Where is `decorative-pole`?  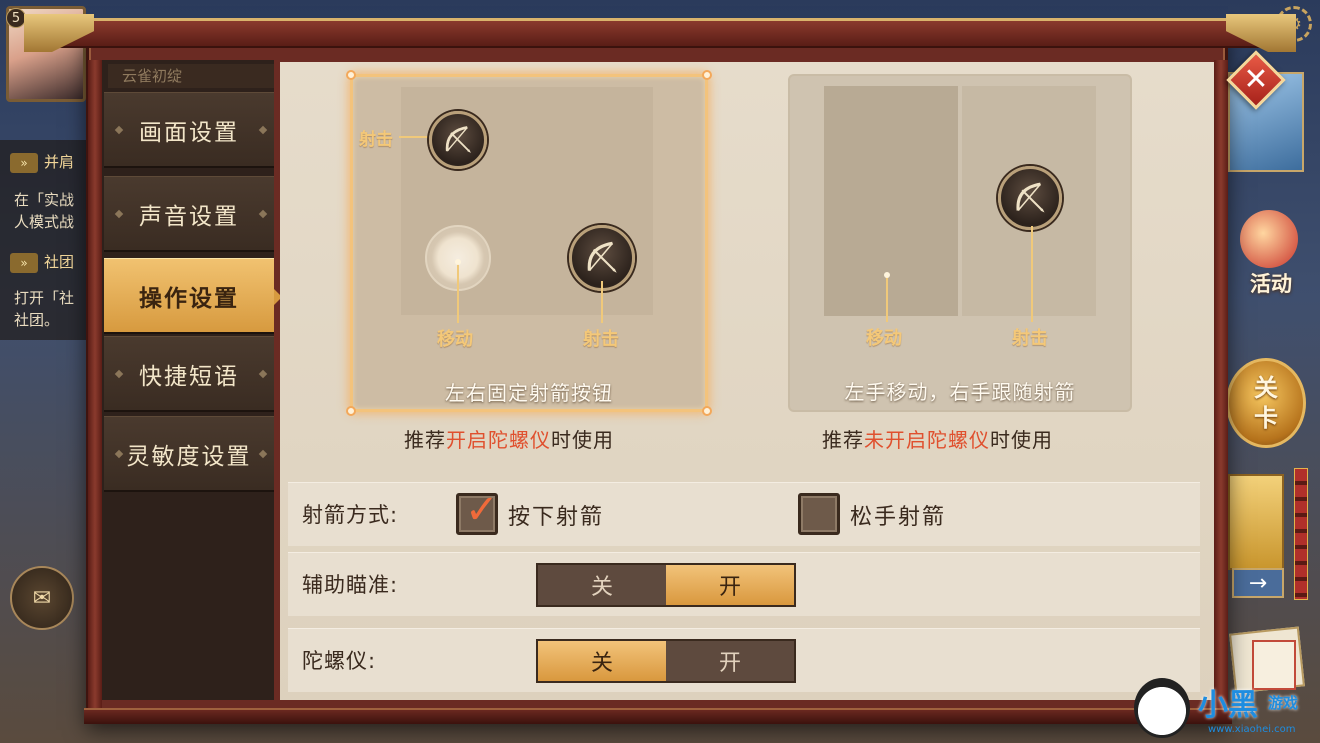
decorative-pole is located at coordinates (1301, 534).